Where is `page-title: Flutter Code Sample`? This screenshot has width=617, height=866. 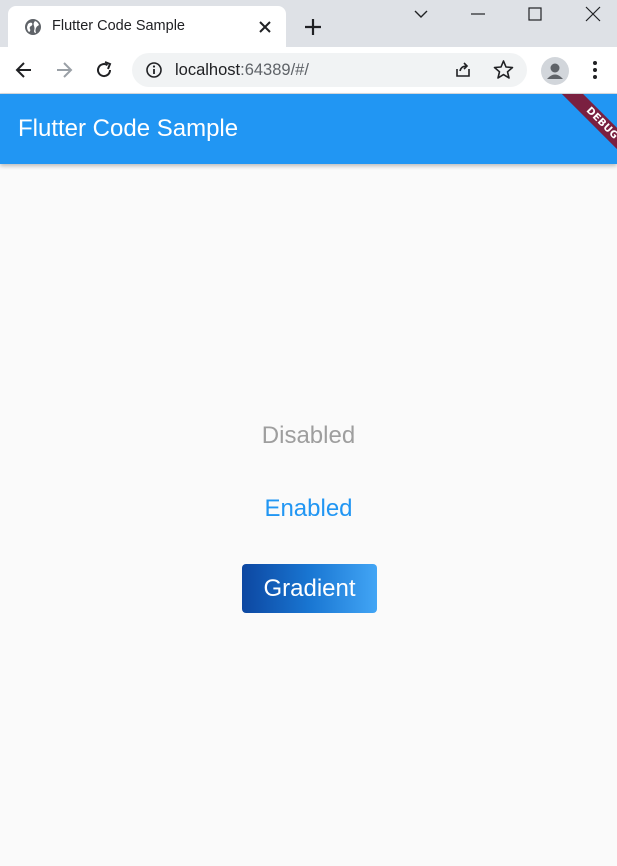
page-title: Flutter Code Sample is located at coordinates (128, 128).